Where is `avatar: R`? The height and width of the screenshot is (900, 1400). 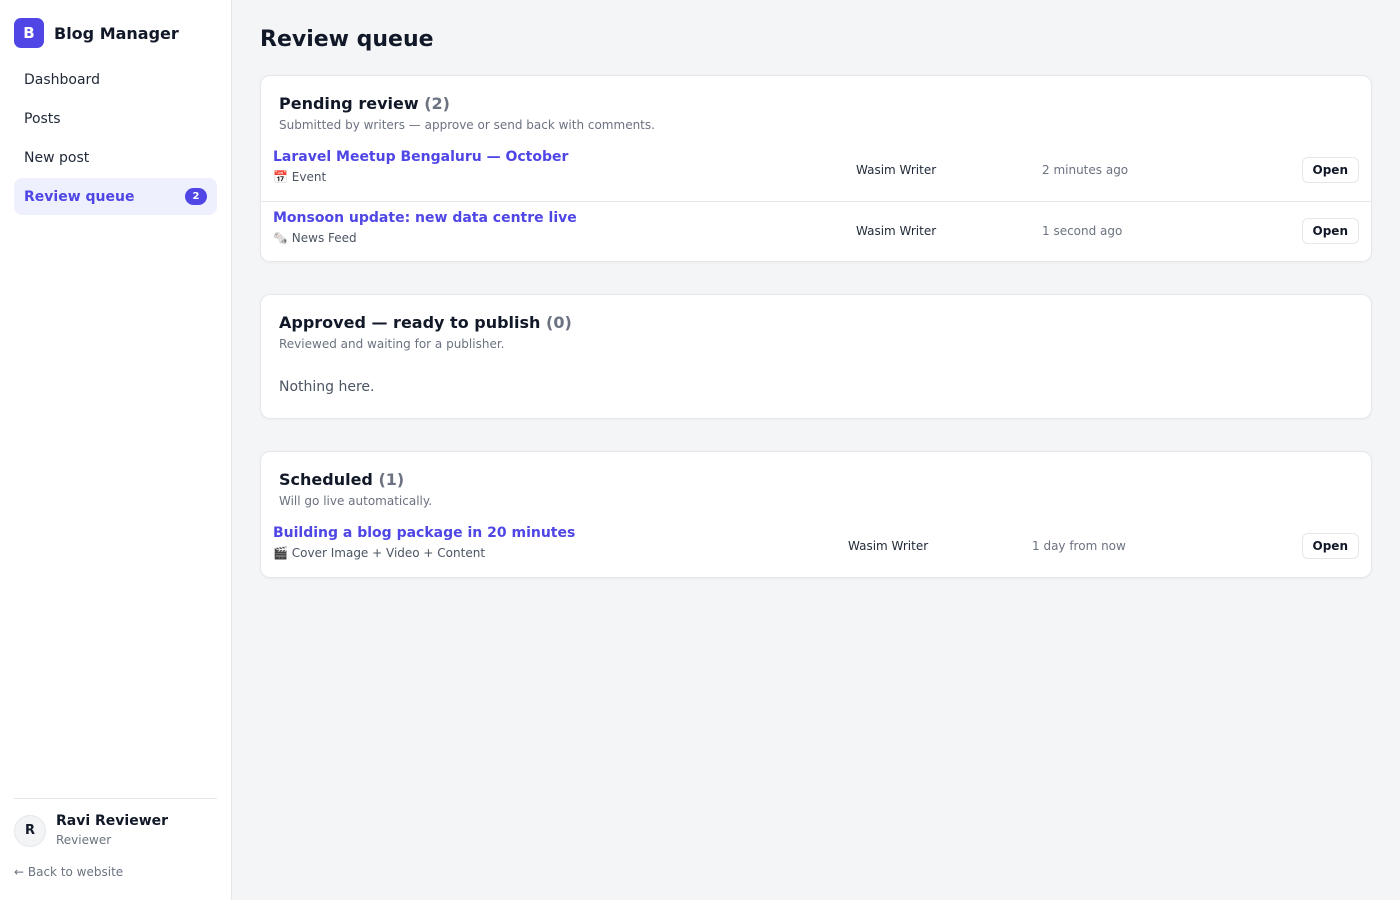
avatar: R is located at coordinates (30, 830).